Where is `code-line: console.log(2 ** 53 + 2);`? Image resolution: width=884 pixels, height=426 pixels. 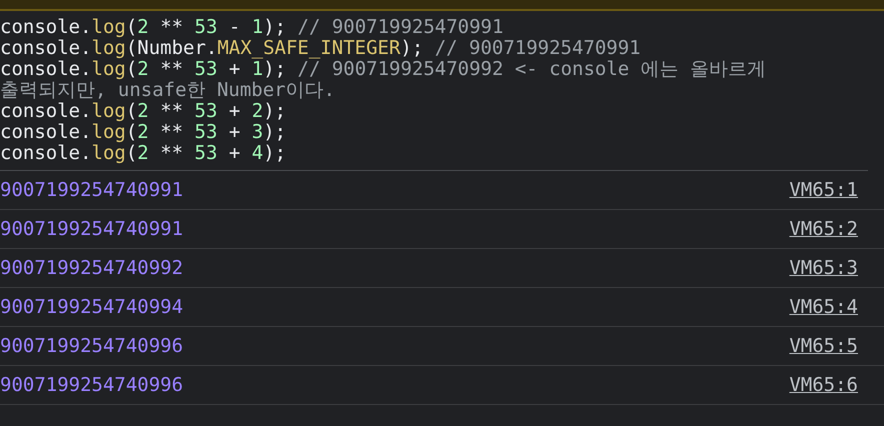 code-line: console.log(2 ** 53 + 2); is located at coordinates (144, 111).